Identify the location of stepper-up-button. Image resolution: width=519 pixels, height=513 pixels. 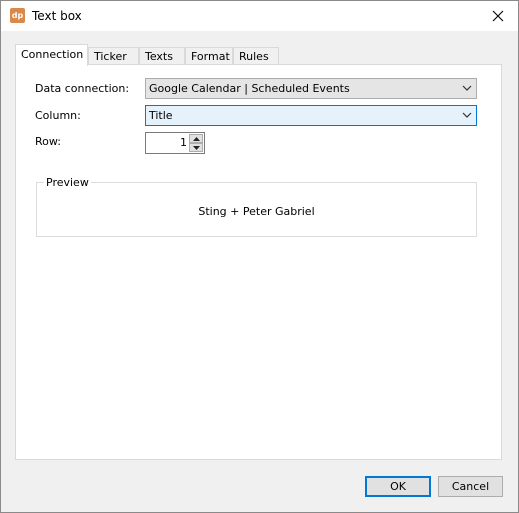
(196, 138).